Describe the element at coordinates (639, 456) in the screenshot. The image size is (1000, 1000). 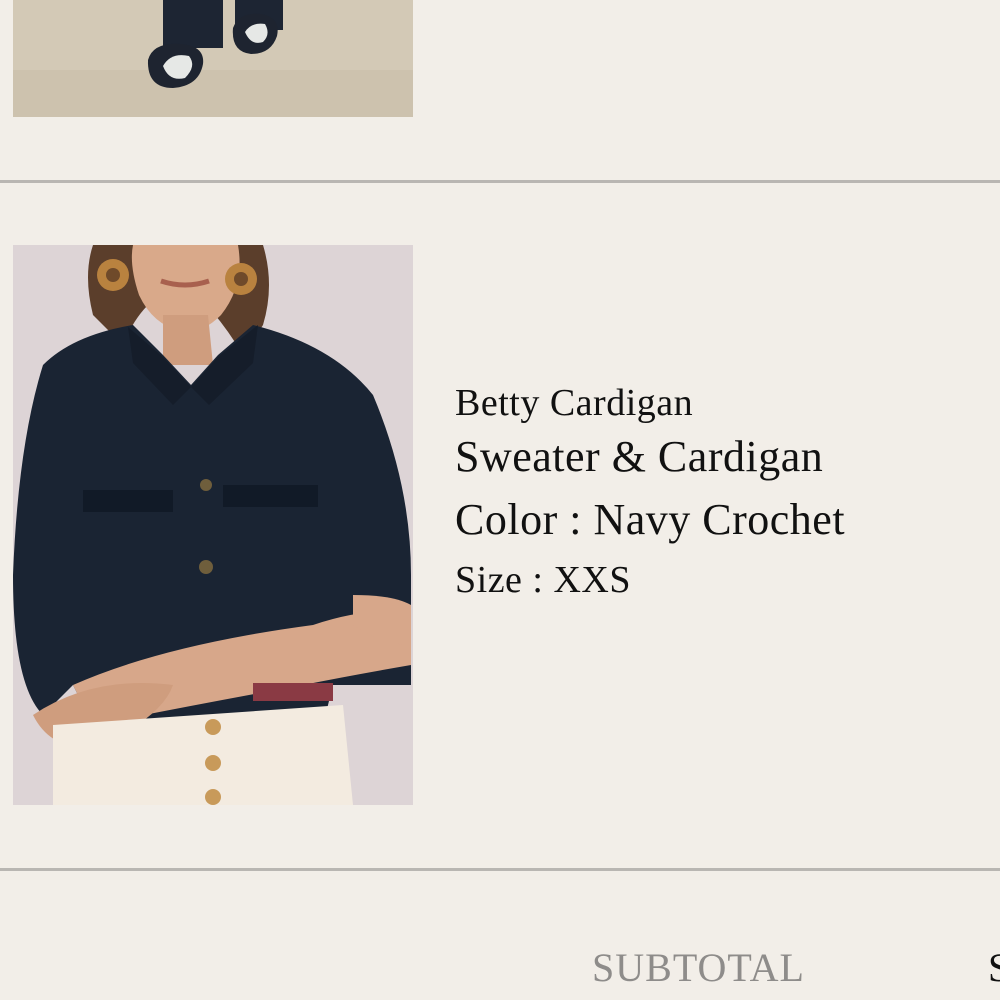
I see `product-category: Sweater & Cardigan` at that location.